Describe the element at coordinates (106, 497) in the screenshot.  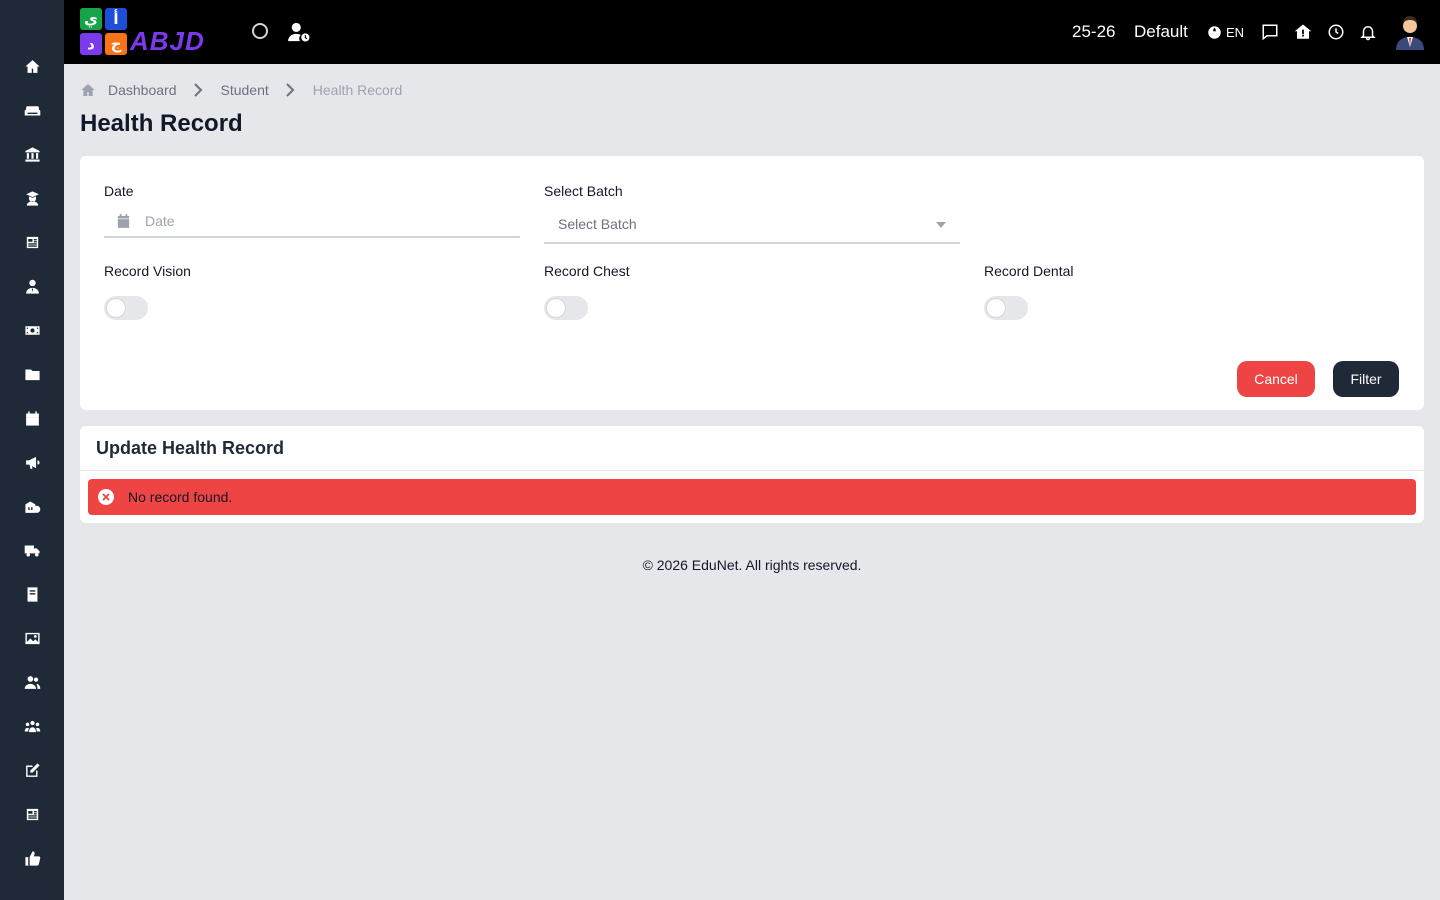
I see `error-circle-icon` at that location.